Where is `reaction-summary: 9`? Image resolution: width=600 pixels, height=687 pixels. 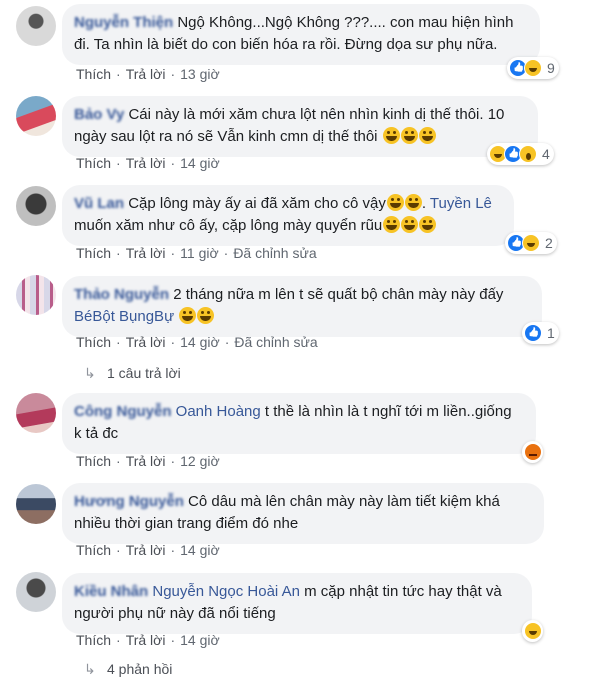 reaction-summary: 9 is located at coordinates (533, 68).